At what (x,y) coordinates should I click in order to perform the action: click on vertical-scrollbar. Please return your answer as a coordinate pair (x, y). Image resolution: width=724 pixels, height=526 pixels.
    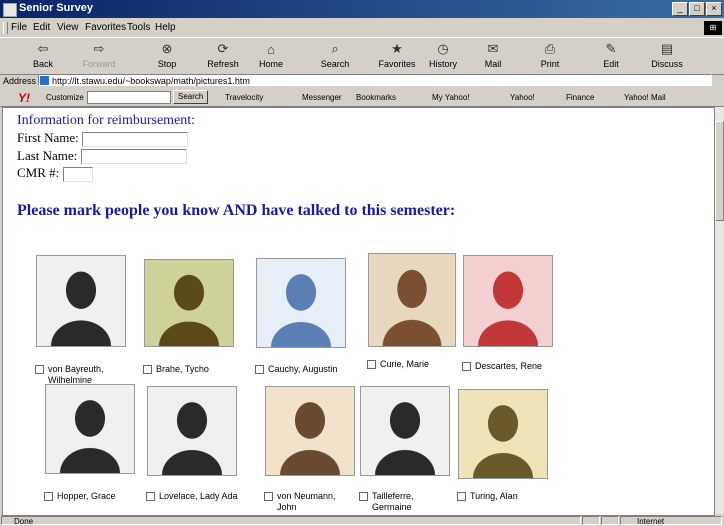
    Looking at the image, I should click on (719, 310).